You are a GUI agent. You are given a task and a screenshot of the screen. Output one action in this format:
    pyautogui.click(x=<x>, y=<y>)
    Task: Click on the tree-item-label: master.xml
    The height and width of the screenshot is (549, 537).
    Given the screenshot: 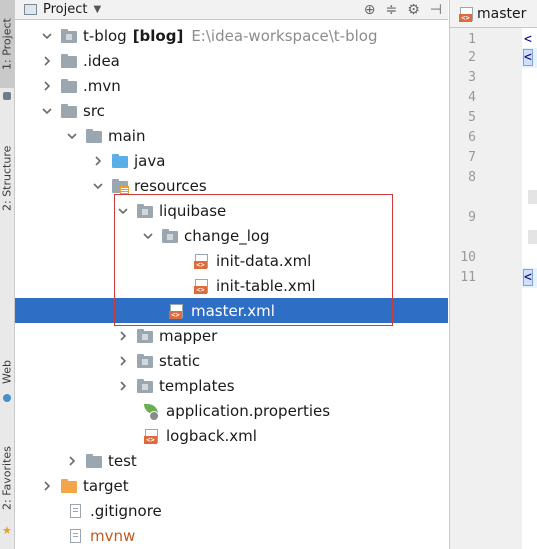 What is the action you would take?
    pyautogui.click(x=233, y=310)
    